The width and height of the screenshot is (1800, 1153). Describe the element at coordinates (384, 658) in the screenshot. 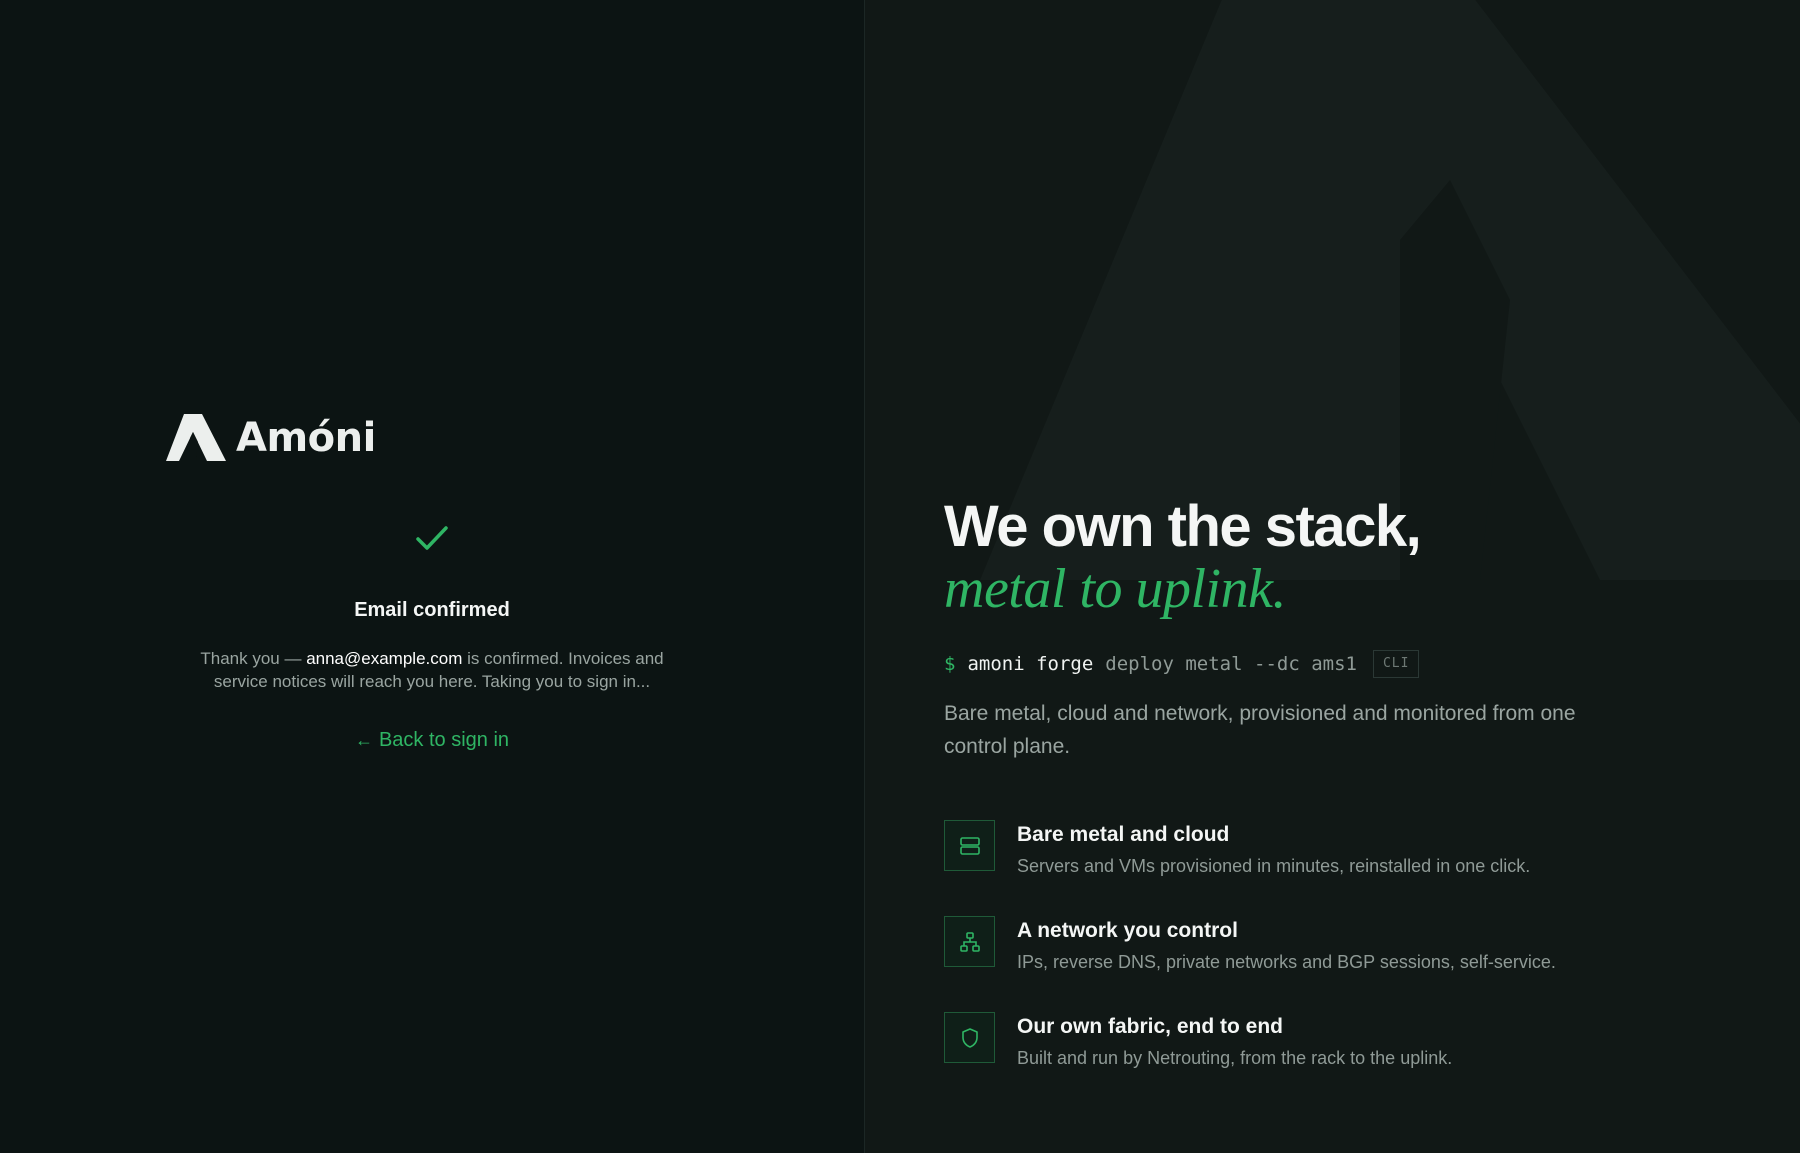

I see `confirmed-email: anna@example.com` at that location.